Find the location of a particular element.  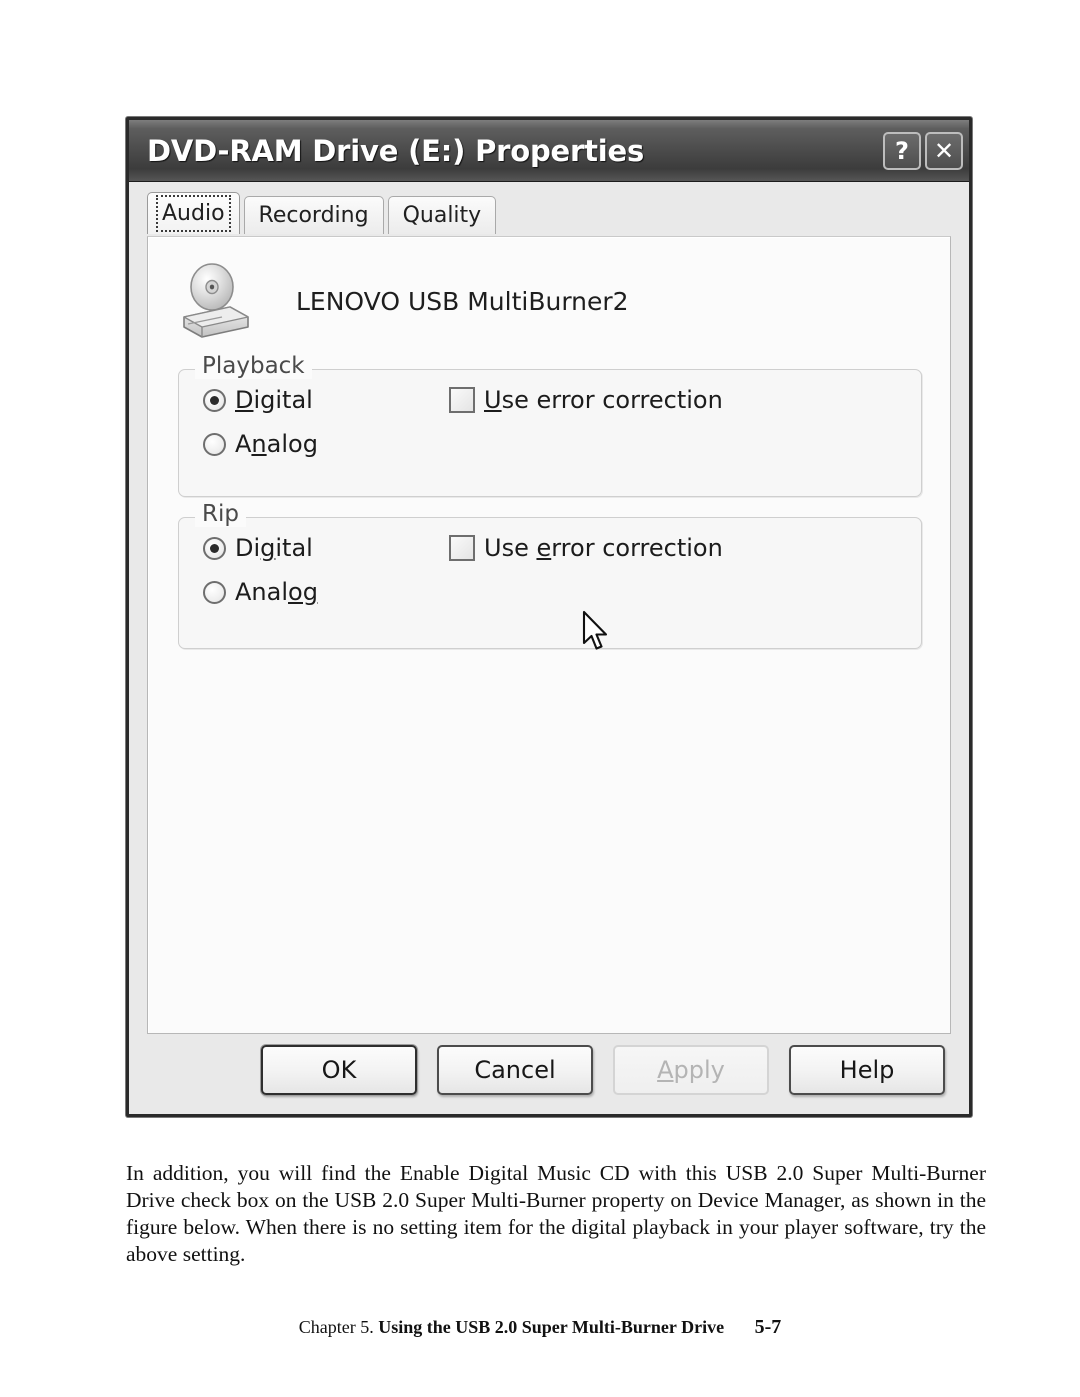

apply-button: Apply is located at coordinates (691, 1070).